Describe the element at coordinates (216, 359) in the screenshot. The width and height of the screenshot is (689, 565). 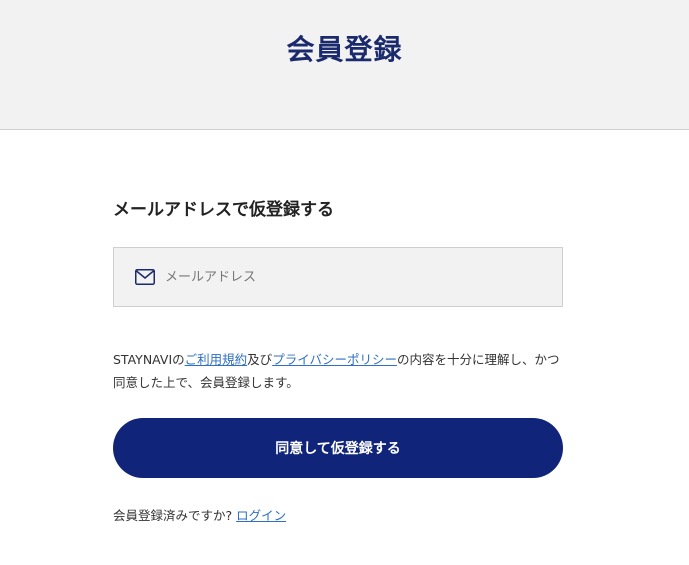
I see `terms-of-use-link: ご利用規約` at that location.